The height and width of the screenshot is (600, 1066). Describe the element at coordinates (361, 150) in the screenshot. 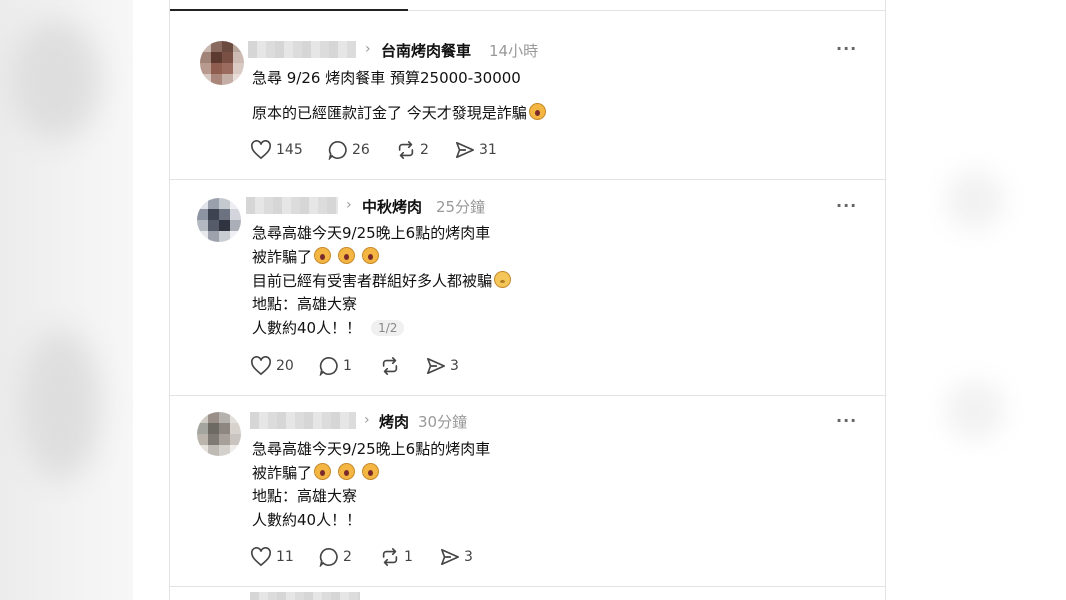

I see `reply-count: 26` at that location.